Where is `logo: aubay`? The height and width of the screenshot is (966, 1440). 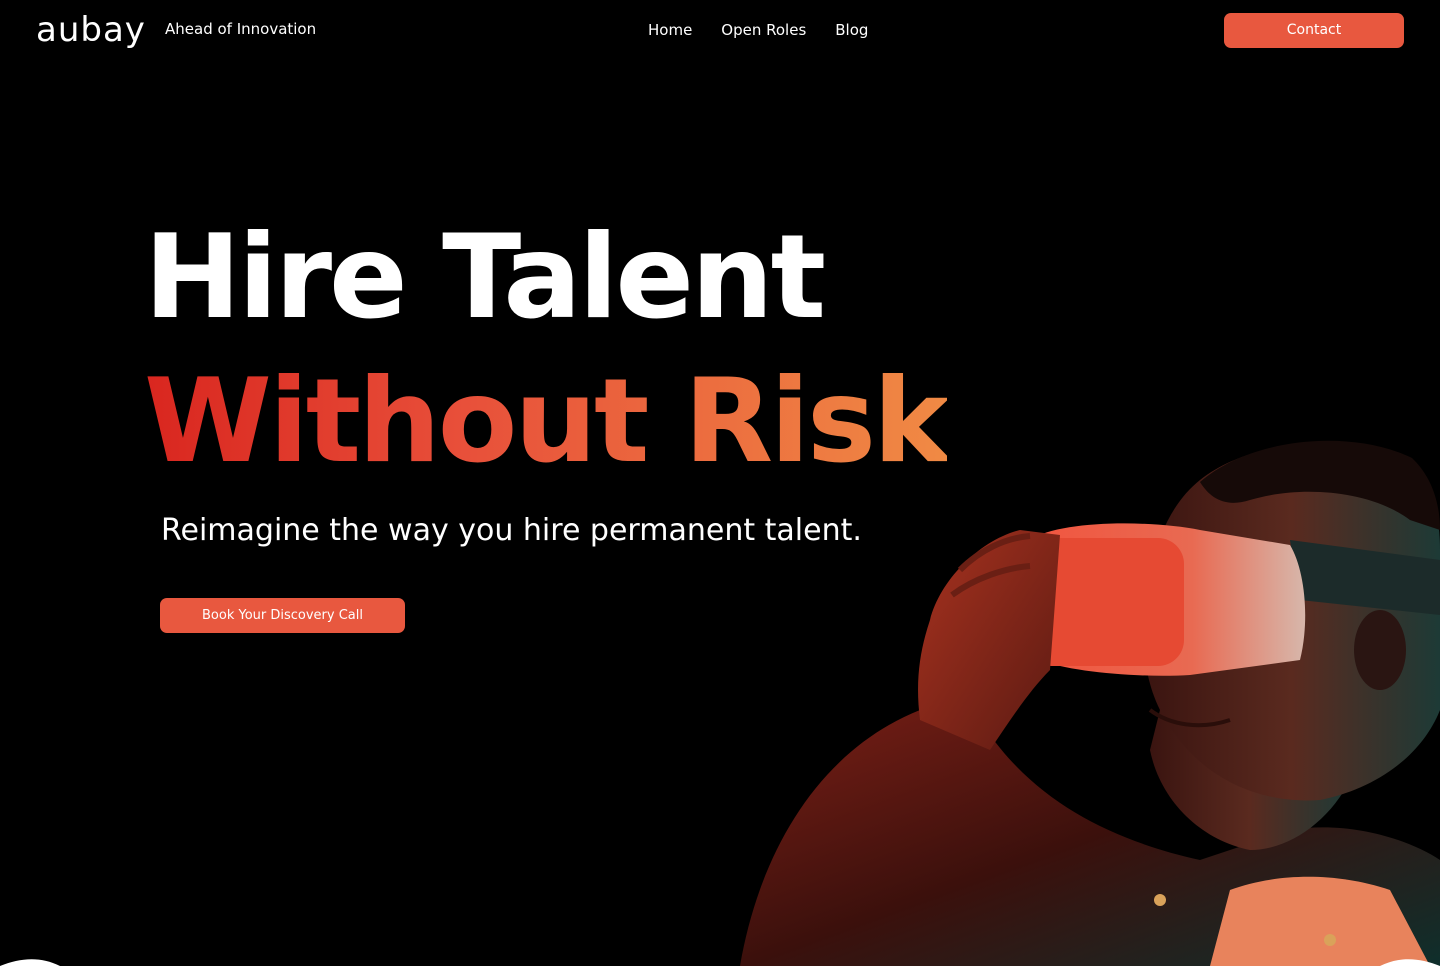 logo: aubay is located at coordinates (91, 30).